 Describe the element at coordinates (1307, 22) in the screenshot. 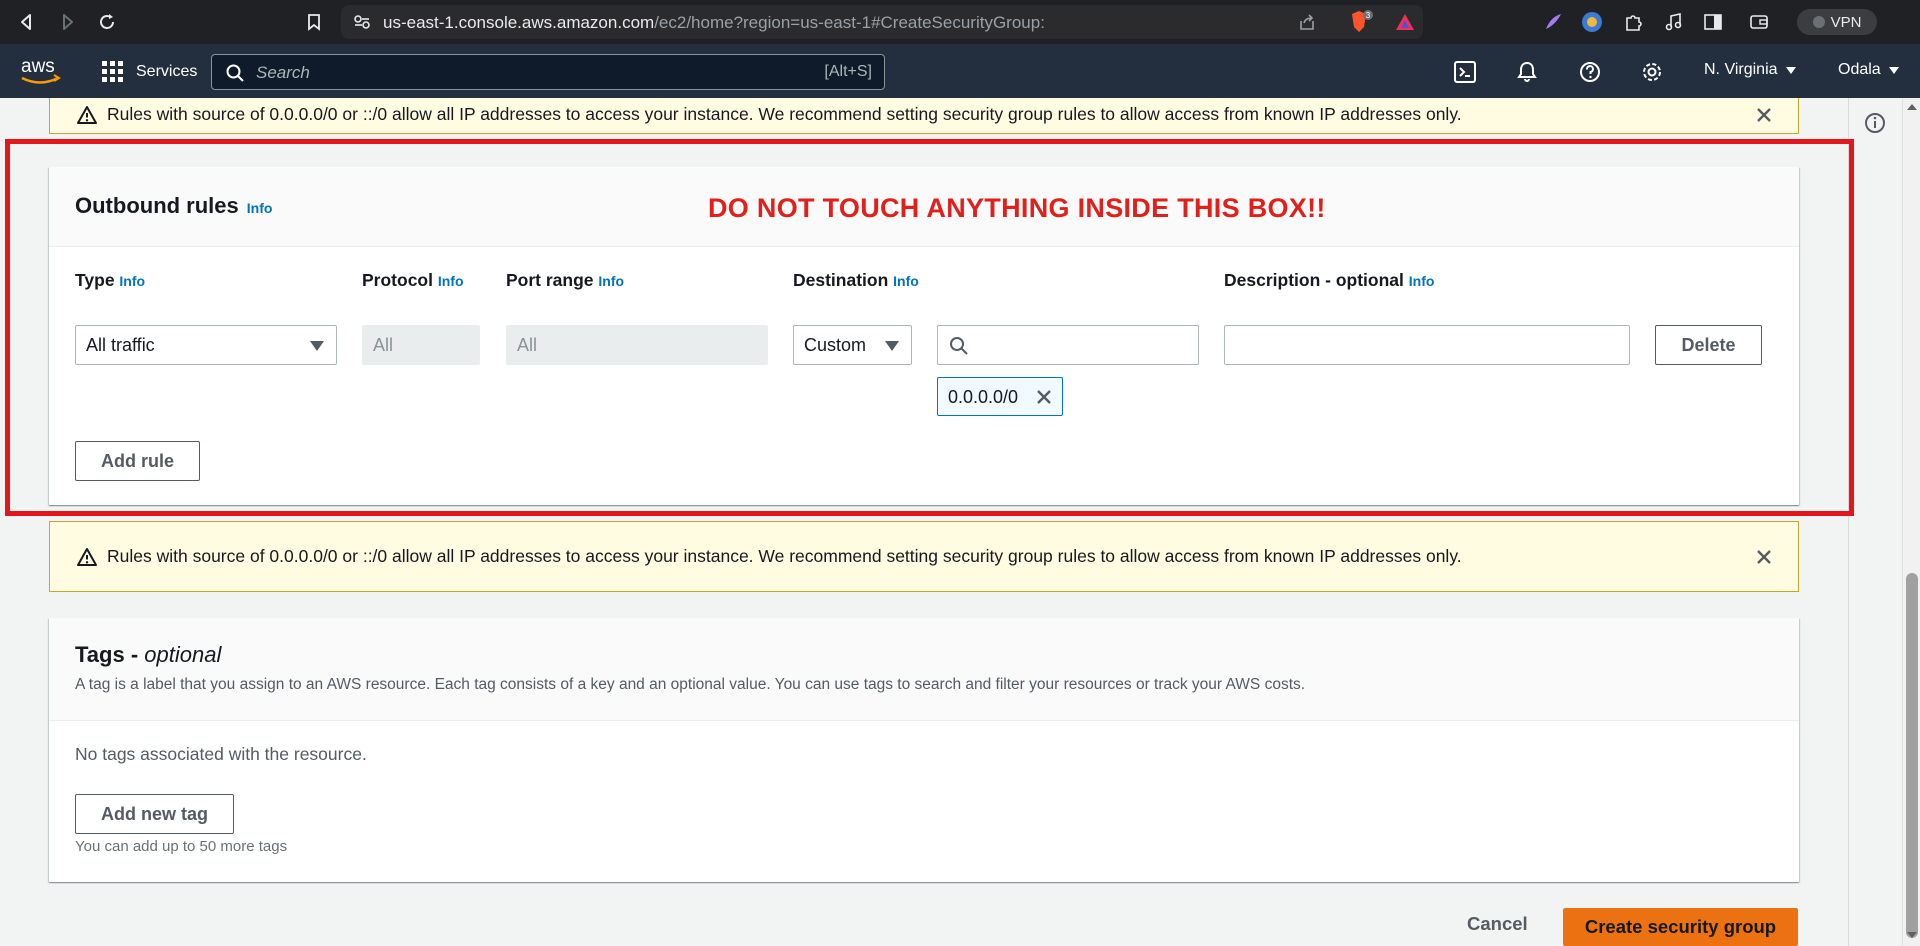

I see `share-icon` at that location.